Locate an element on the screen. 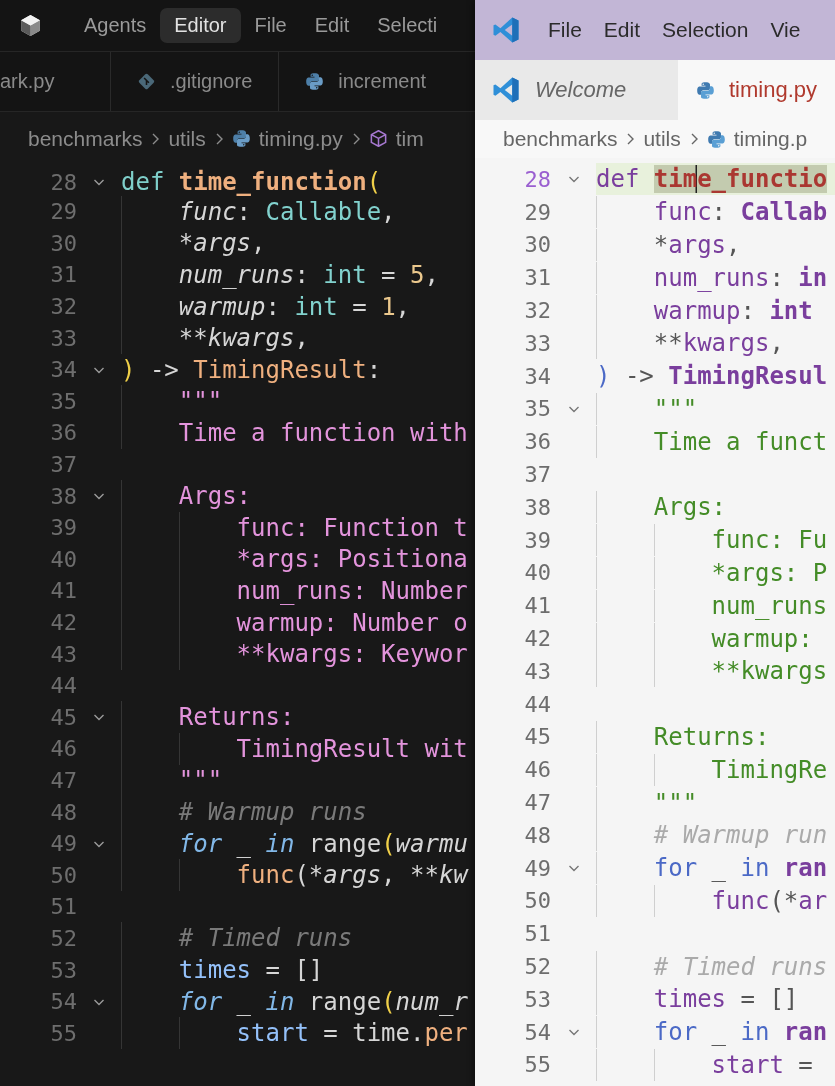 This screenshot has height=1086, width=835. code-line: ) -> TimingResul is located at coordinates (712, 377).